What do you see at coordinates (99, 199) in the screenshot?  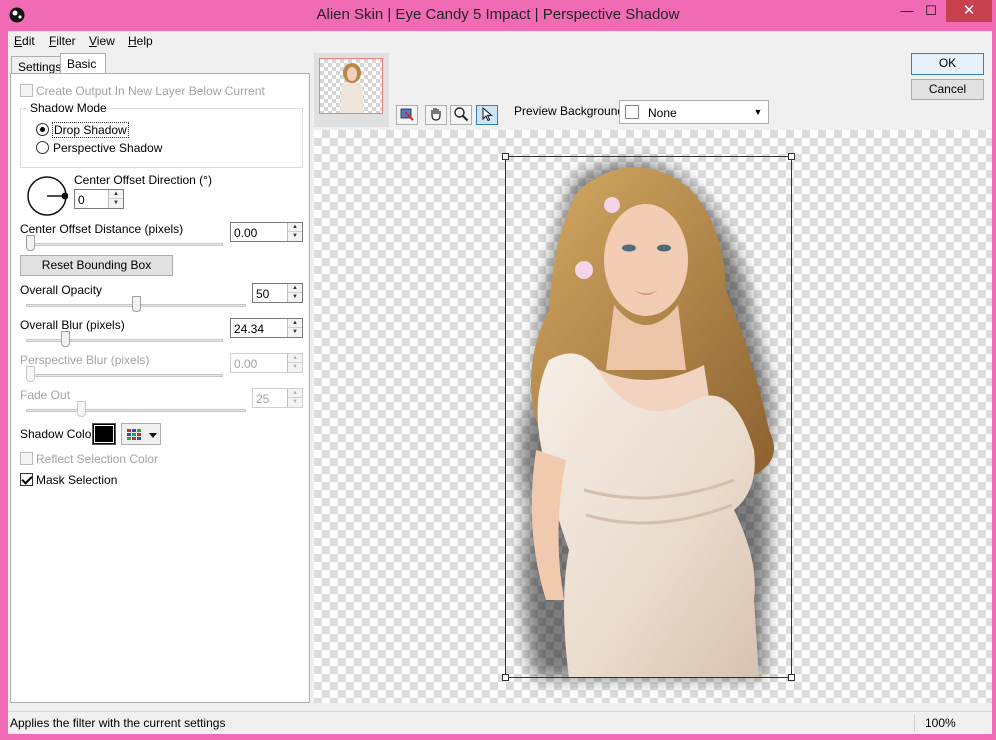 I see `center-offset-direction-input: 0 ▲ ▼` at bounding box center [99, 199].